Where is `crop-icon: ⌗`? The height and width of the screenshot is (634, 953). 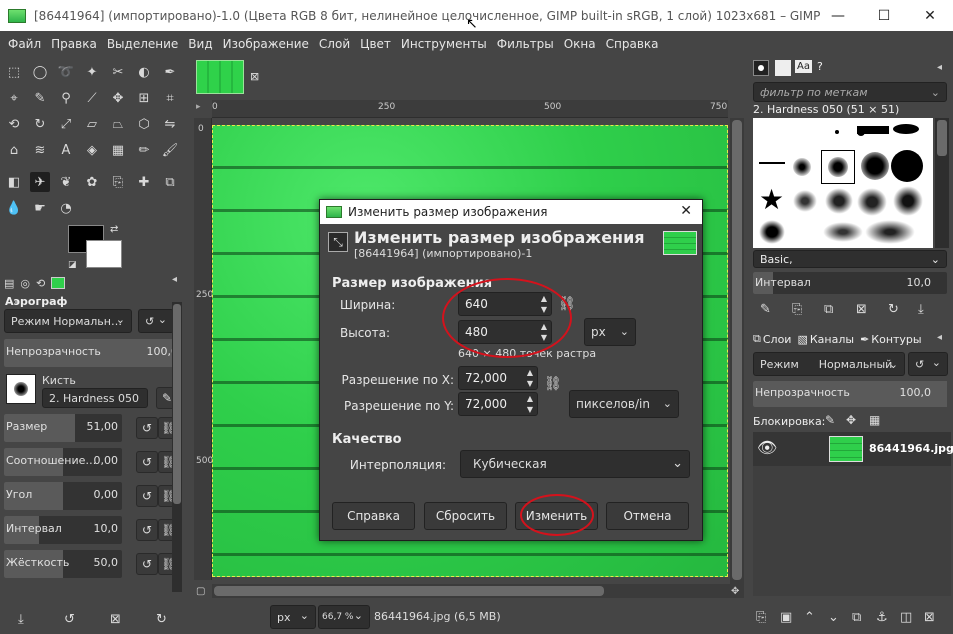
crop-icon: ⌗ is located at coordinates (170, 98).